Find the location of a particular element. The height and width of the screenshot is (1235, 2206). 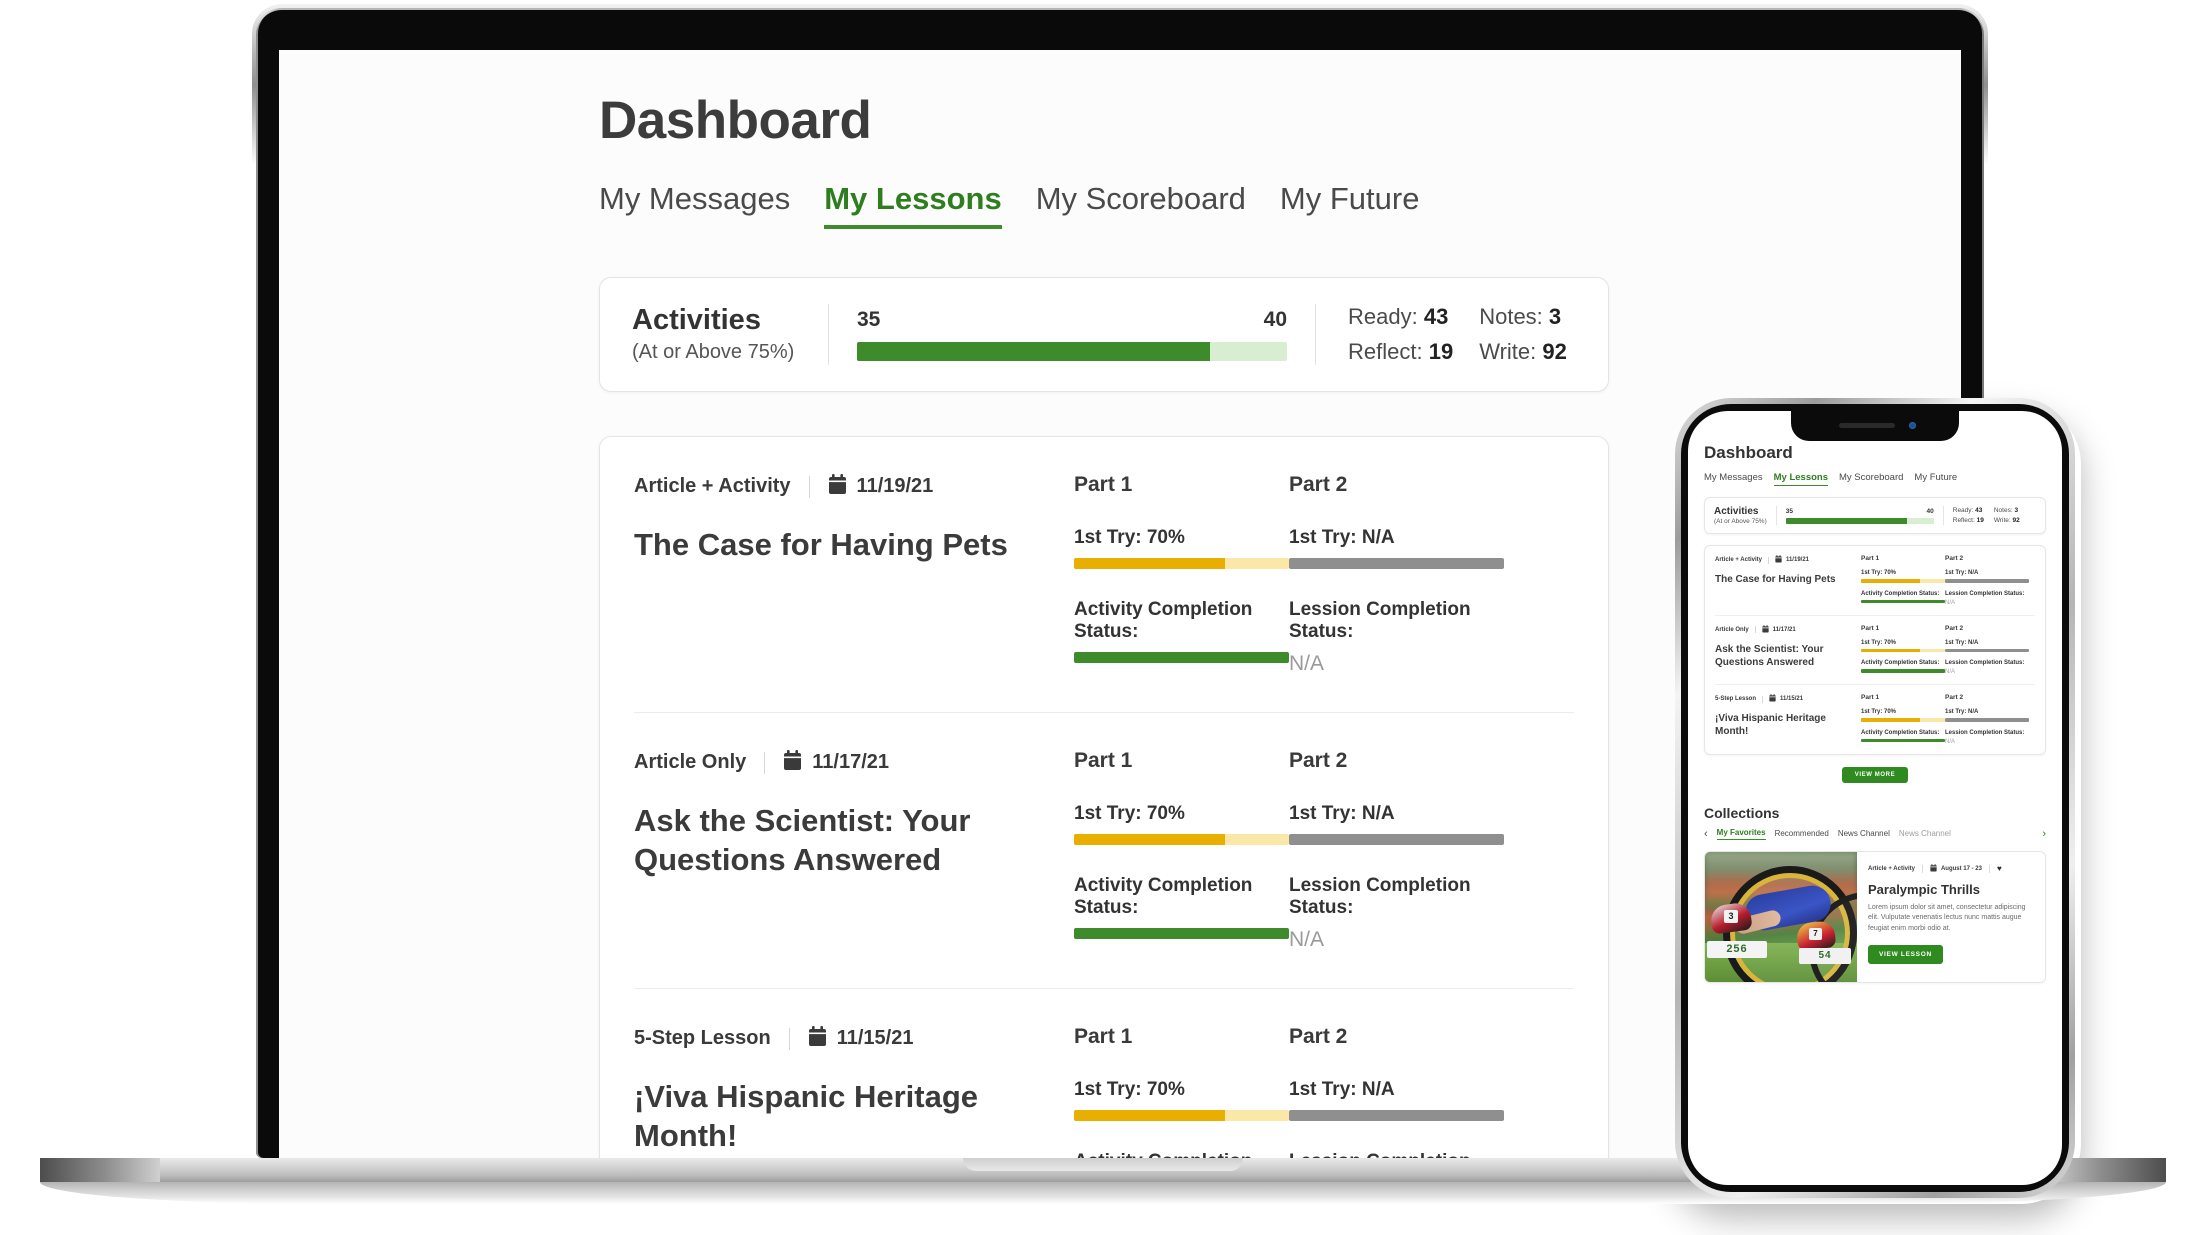

phone-part1-status-label: Activity Completion Status: is located at coordinates (1900, 593).